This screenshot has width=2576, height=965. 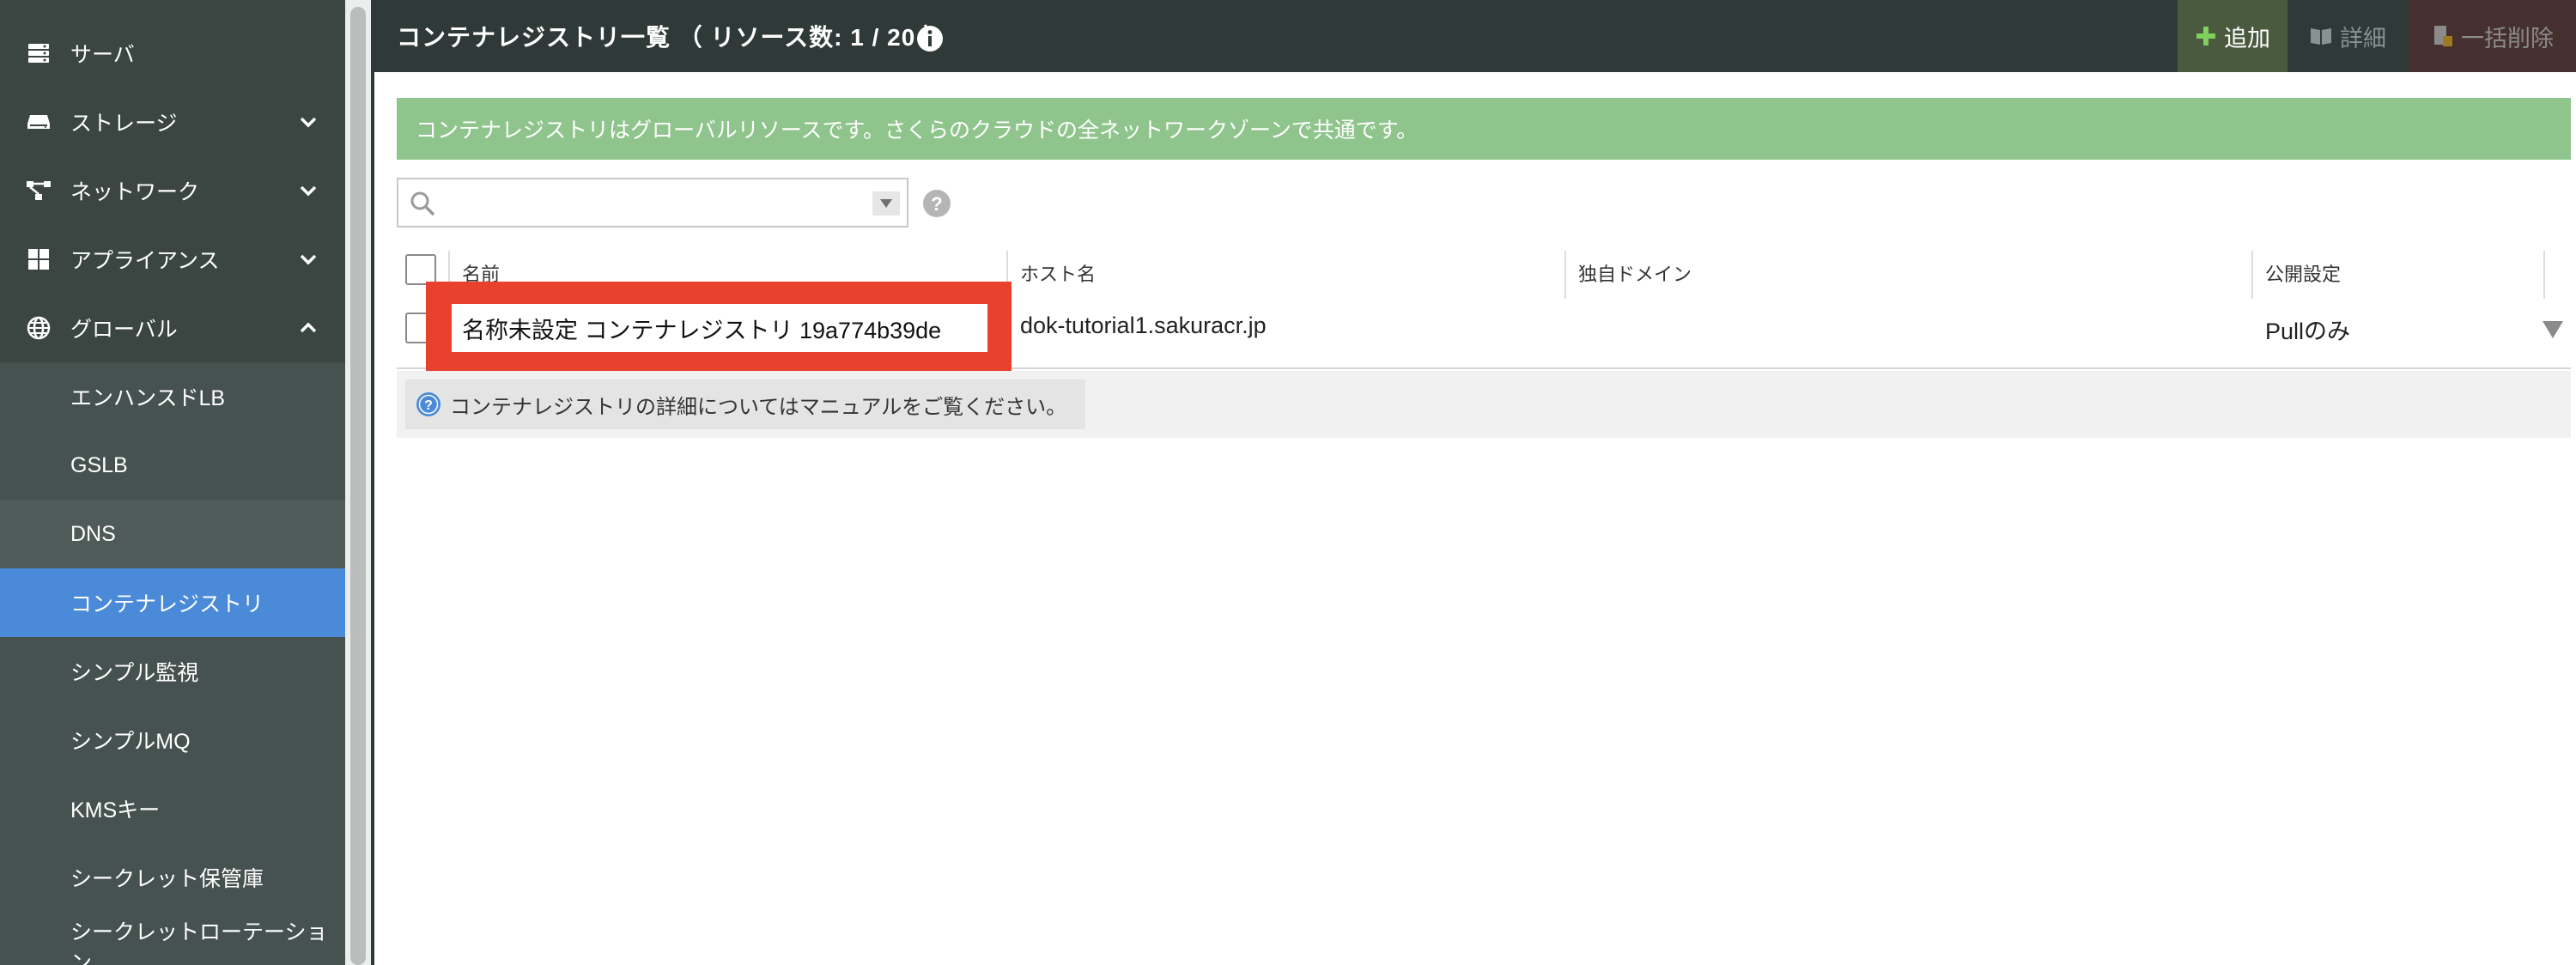 What do you see at coordinates (99, 465) in the screenshot?
I see `sidebar-item-label: GSLB` at bounding box center [99, 465].